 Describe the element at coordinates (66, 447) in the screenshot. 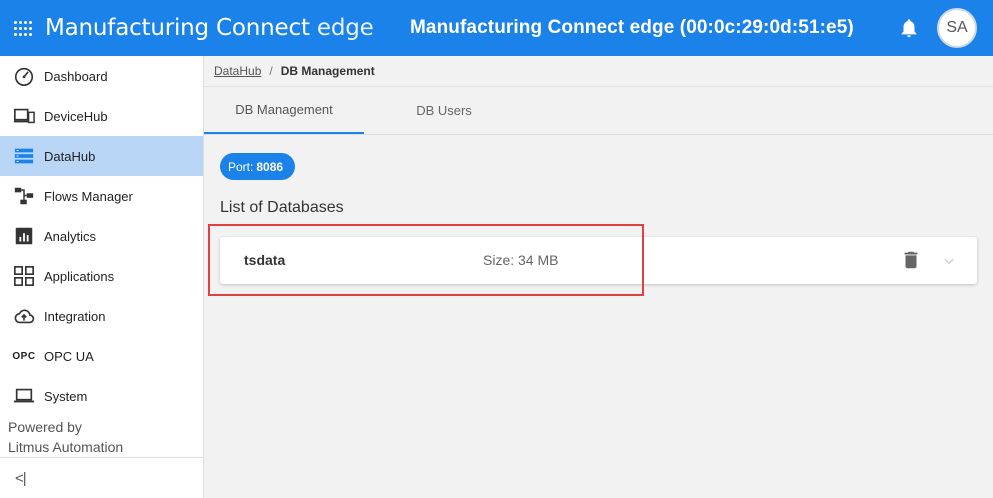

I see `powered-by-line2: Litmus Automation` at that location.